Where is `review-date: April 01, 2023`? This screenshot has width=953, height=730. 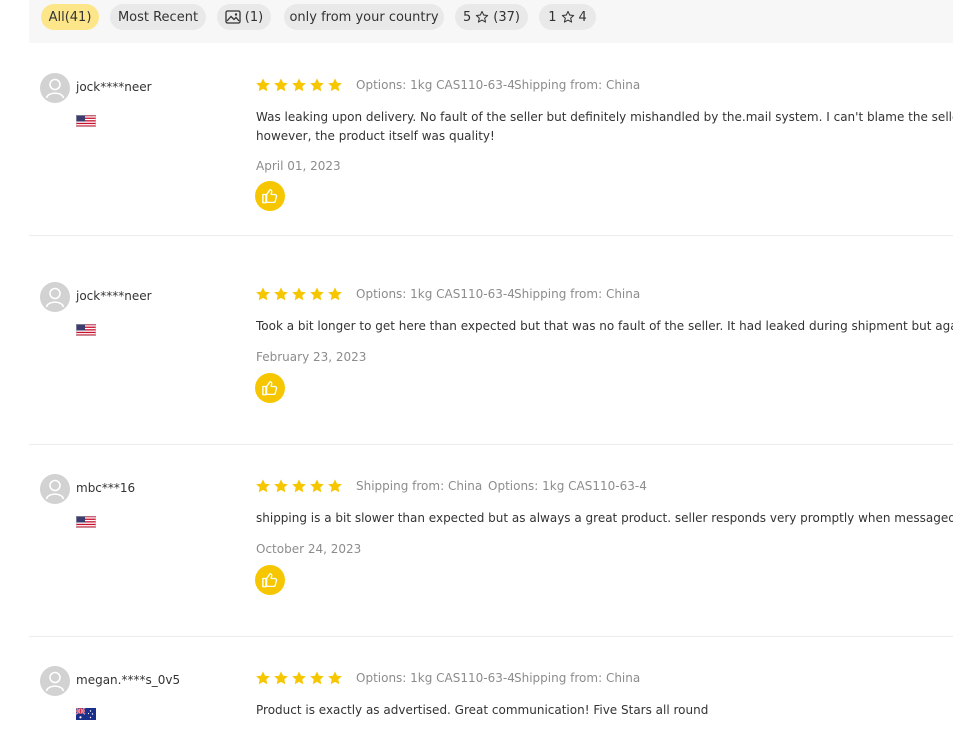
review-date: April 01, 2023 is located at coordinates (298, 166).